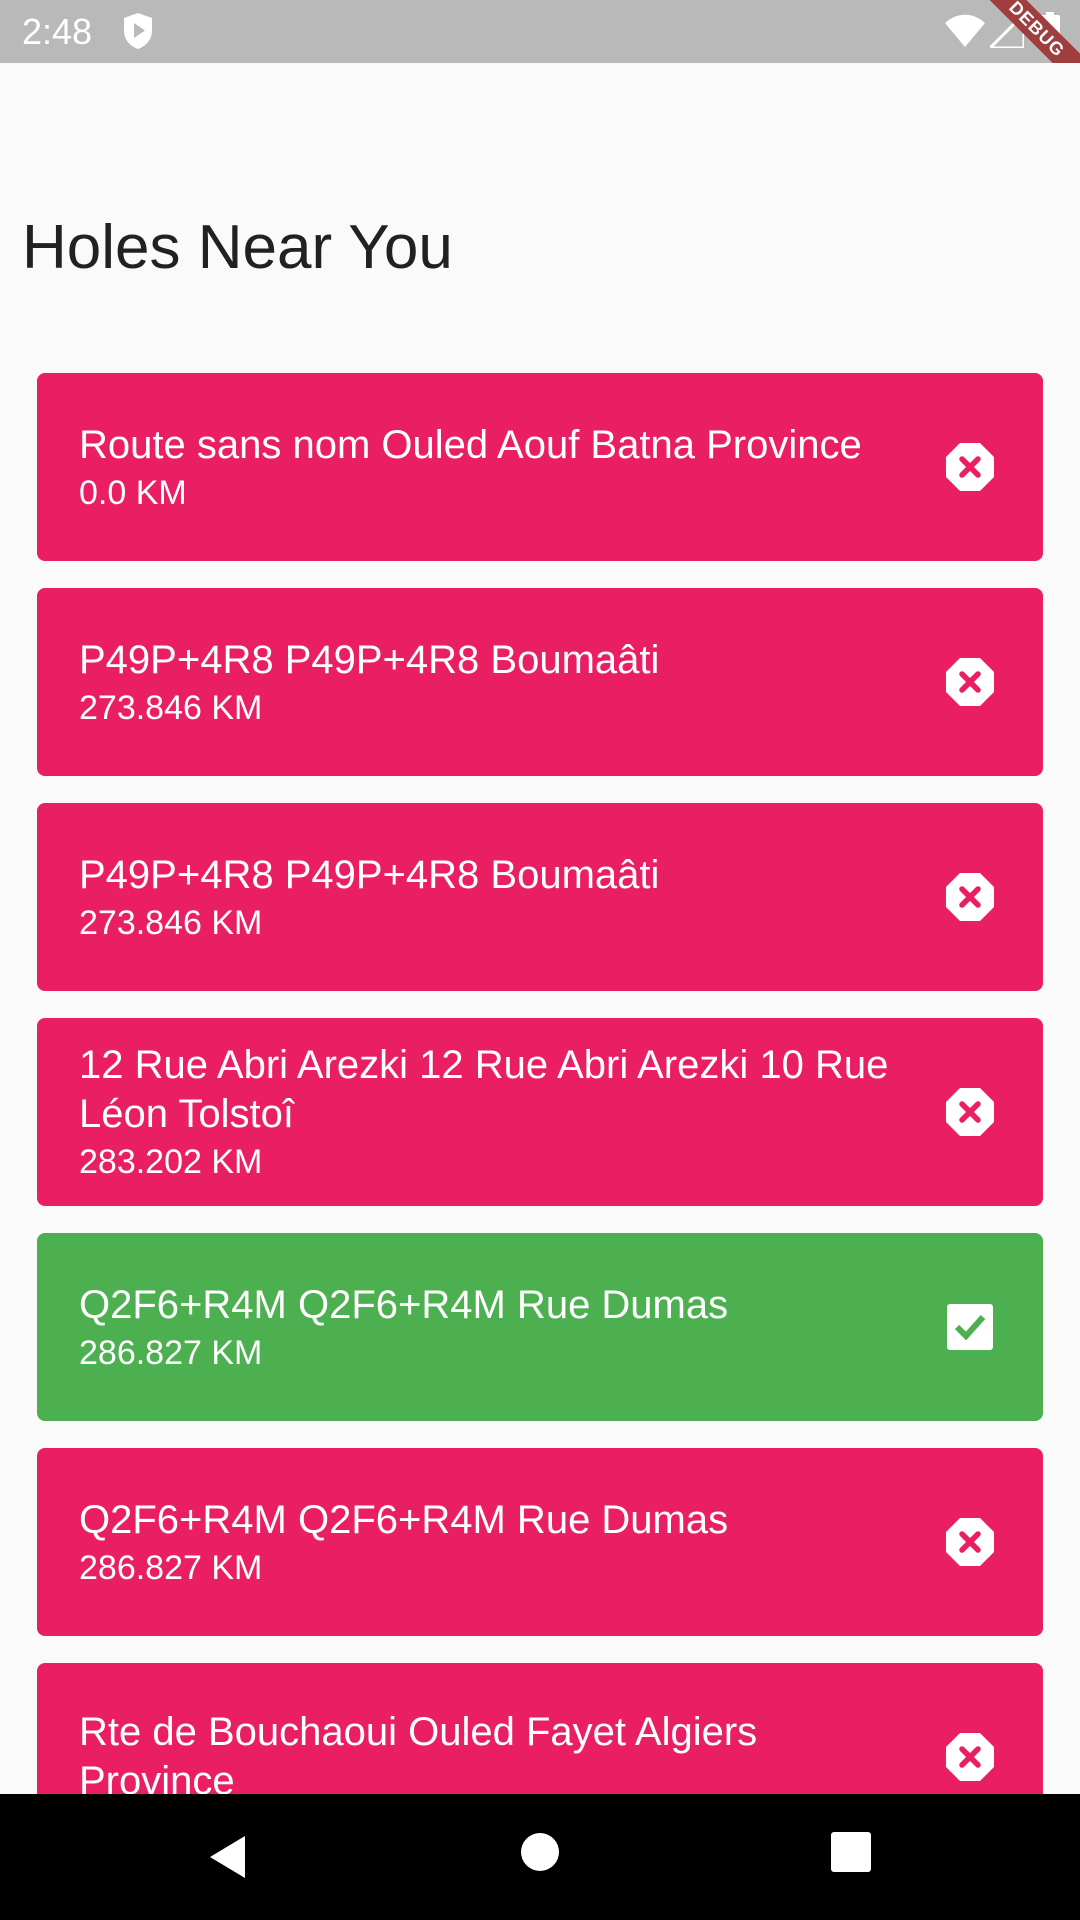 The height and width of the screenshot is (1920, 1080). Describe the element at coordinates (470, 444) in the screenshot. I see `hole-name: Route sans nom Ouled Aouf Batna Province` at that location.